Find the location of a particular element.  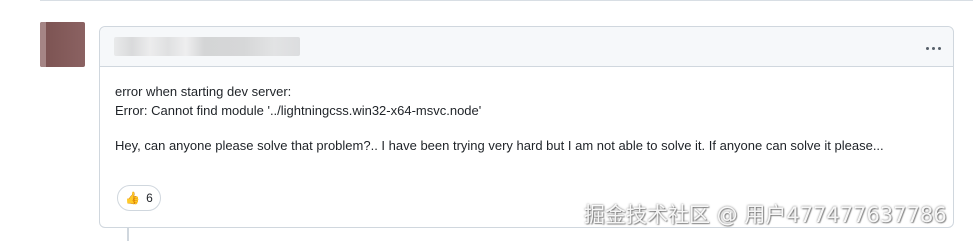

kebab-horizontal-icon is located at coordinates (933, 46).